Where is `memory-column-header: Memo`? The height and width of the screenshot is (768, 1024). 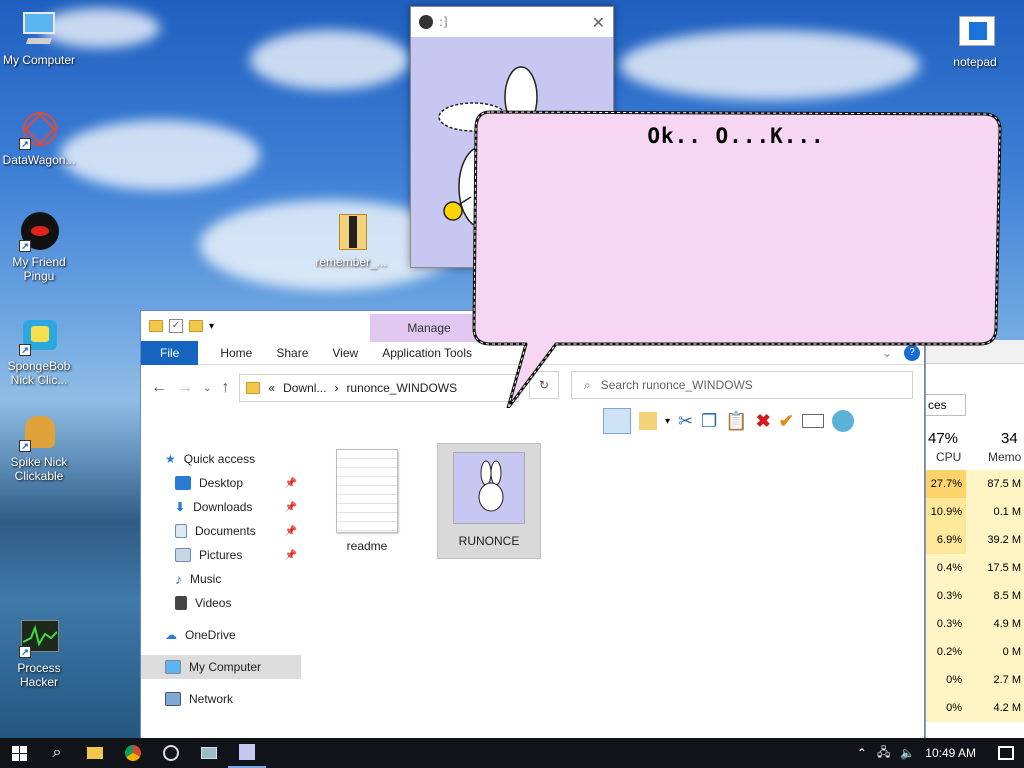 memory-column-header: Memo is located at coordinates (1004, 457).